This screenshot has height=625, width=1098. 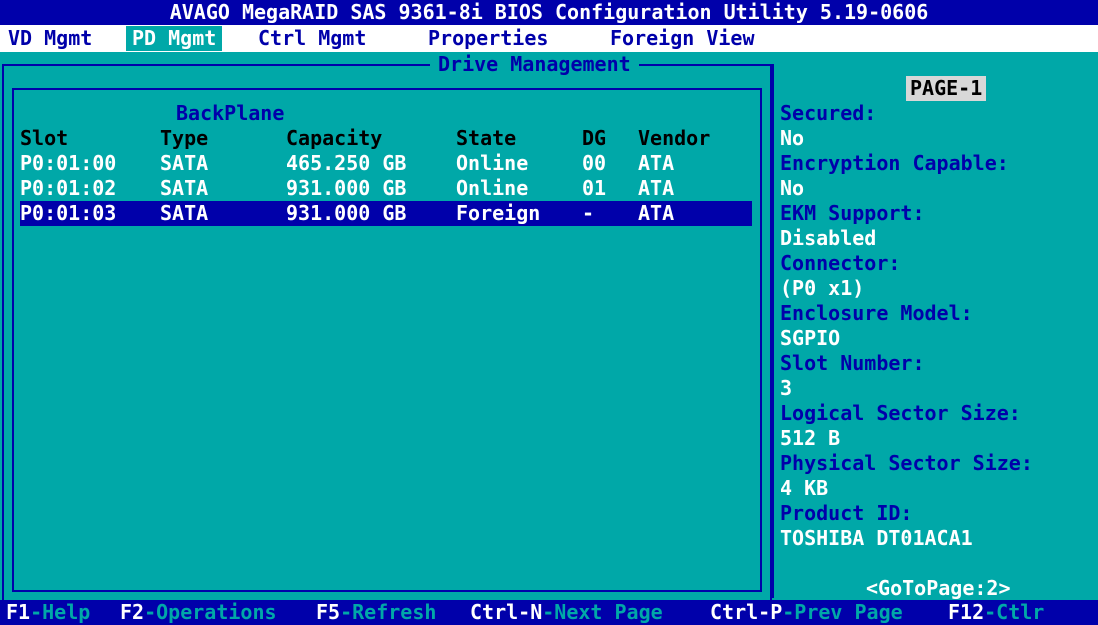 I want to click on shortcut-ctlr: F12-Ctlr, so click(x=996, y=612).